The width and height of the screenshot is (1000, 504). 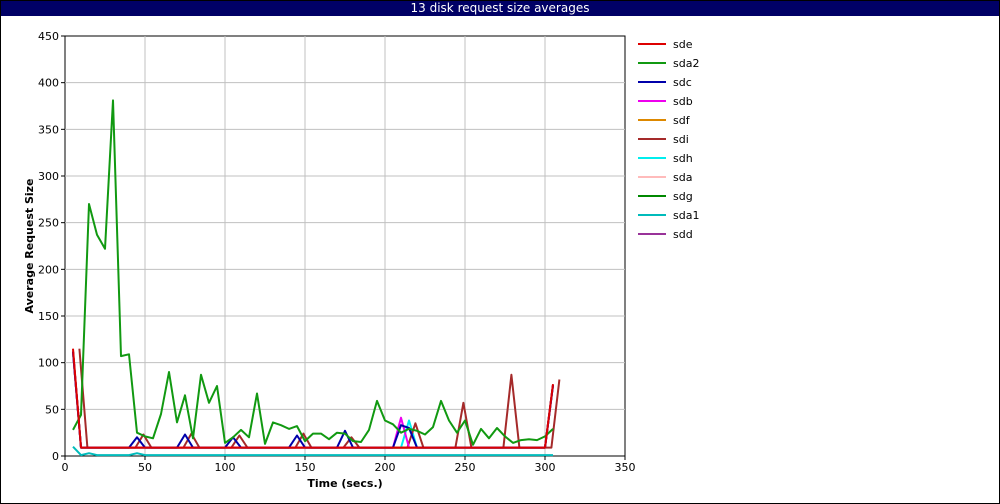 I want to click on y-tick-label: 400, so click(x=48, y=83).